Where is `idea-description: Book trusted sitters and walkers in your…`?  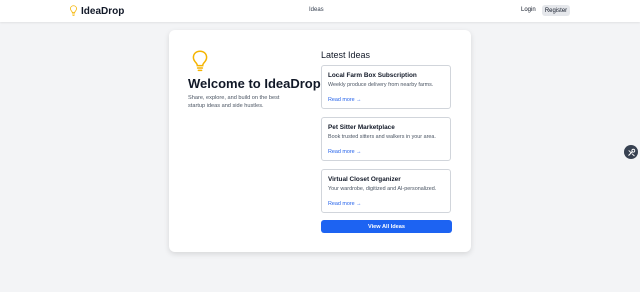
idea-description: Book trusted sitters and walkers in your… is located at coordinates (382, 137).